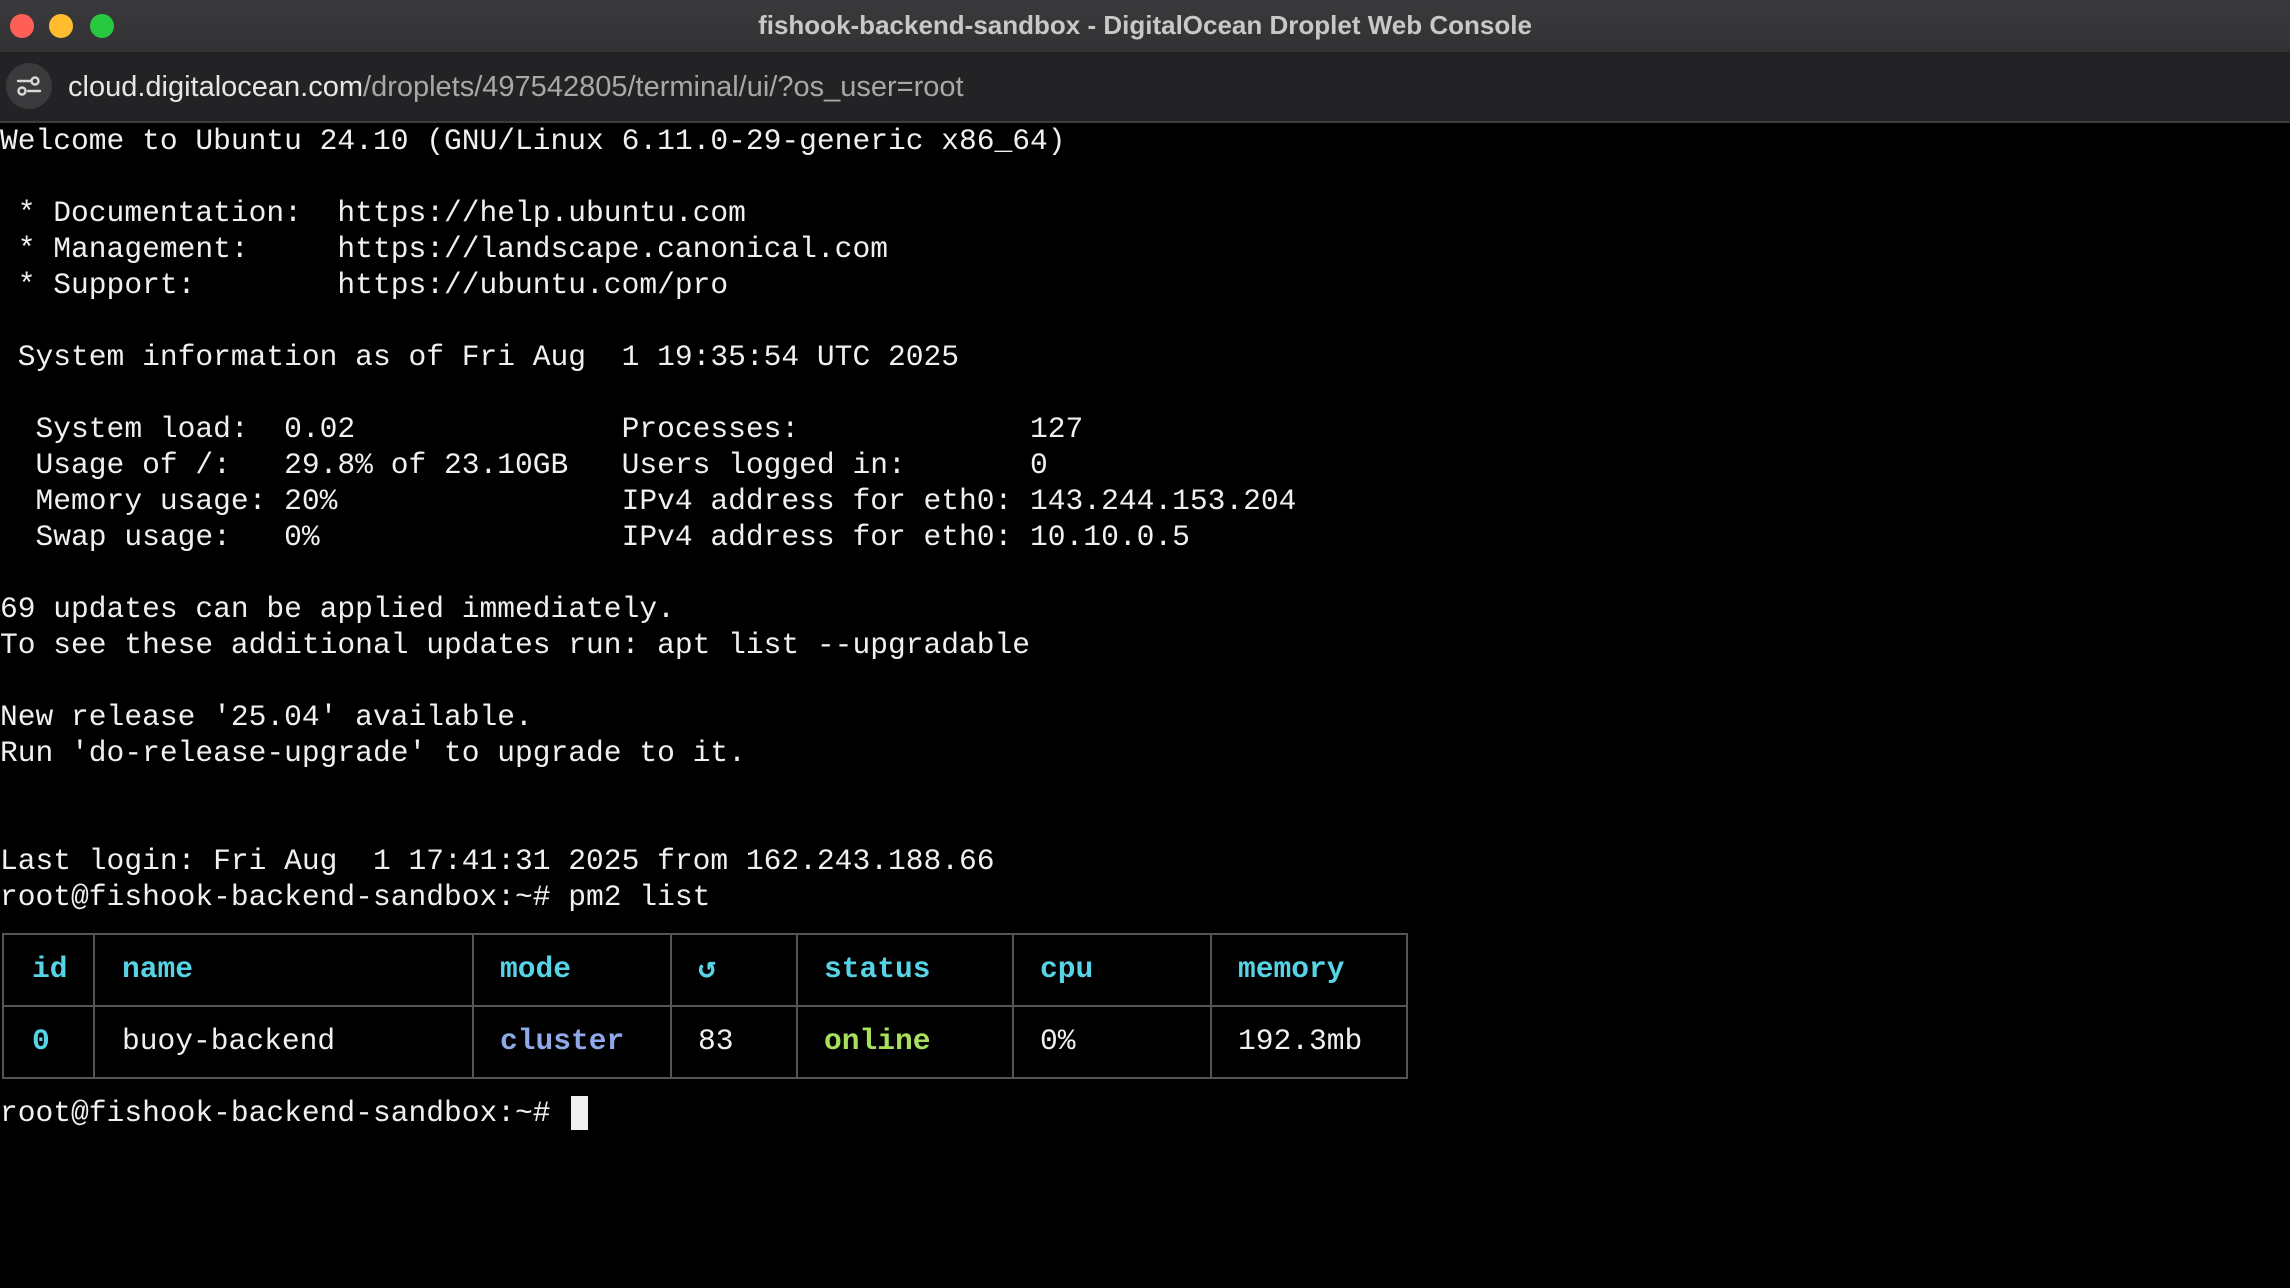 Image resolution: width=2290 pixels, height=1288 pixels. Describe the element at coordinates (337, 609) in the screenshot. I see `terminal-line: 69 updates can be applied immediately.` at that location.